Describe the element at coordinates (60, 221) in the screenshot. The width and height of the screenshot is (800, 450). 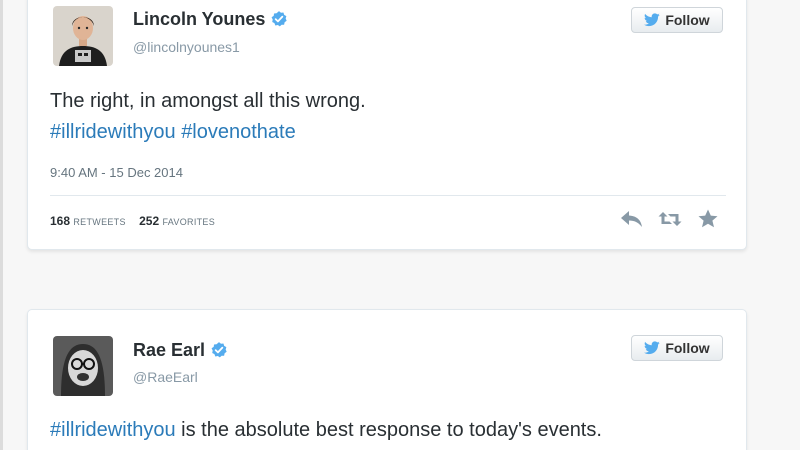
I see `retweet-count: 168` at that location.